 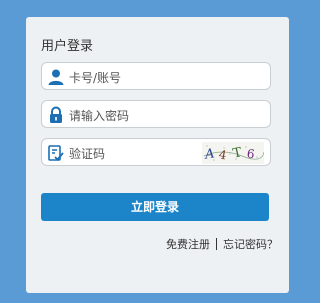 What do you see at coordinates (56, 77) in the screenshot?
I see `user-icon` at bounding box center [56, 77].